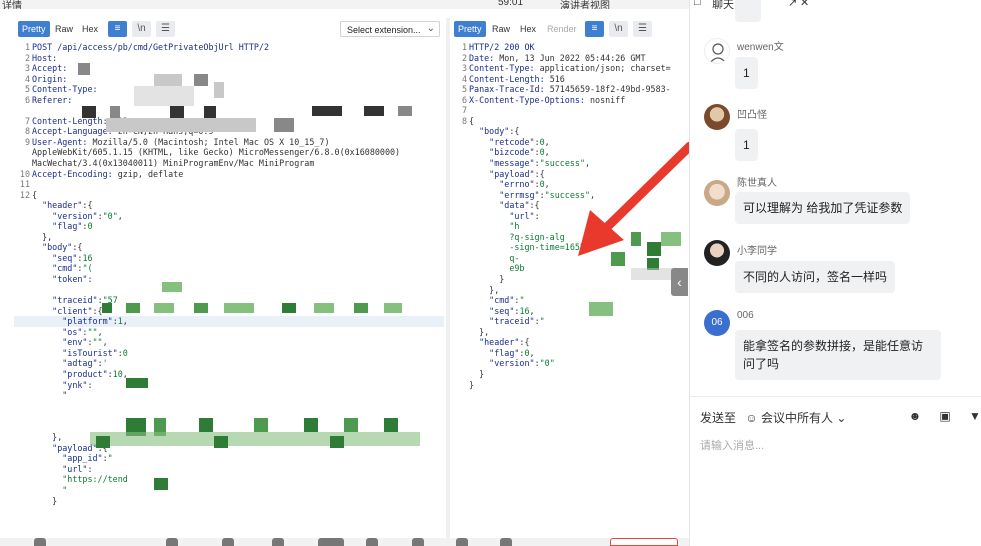 This screenshot has width=981, height=546. Describe the element at coordinates (585, 4) in the screenshot. I see `view-mode-label: 演讲者视图` at that location.